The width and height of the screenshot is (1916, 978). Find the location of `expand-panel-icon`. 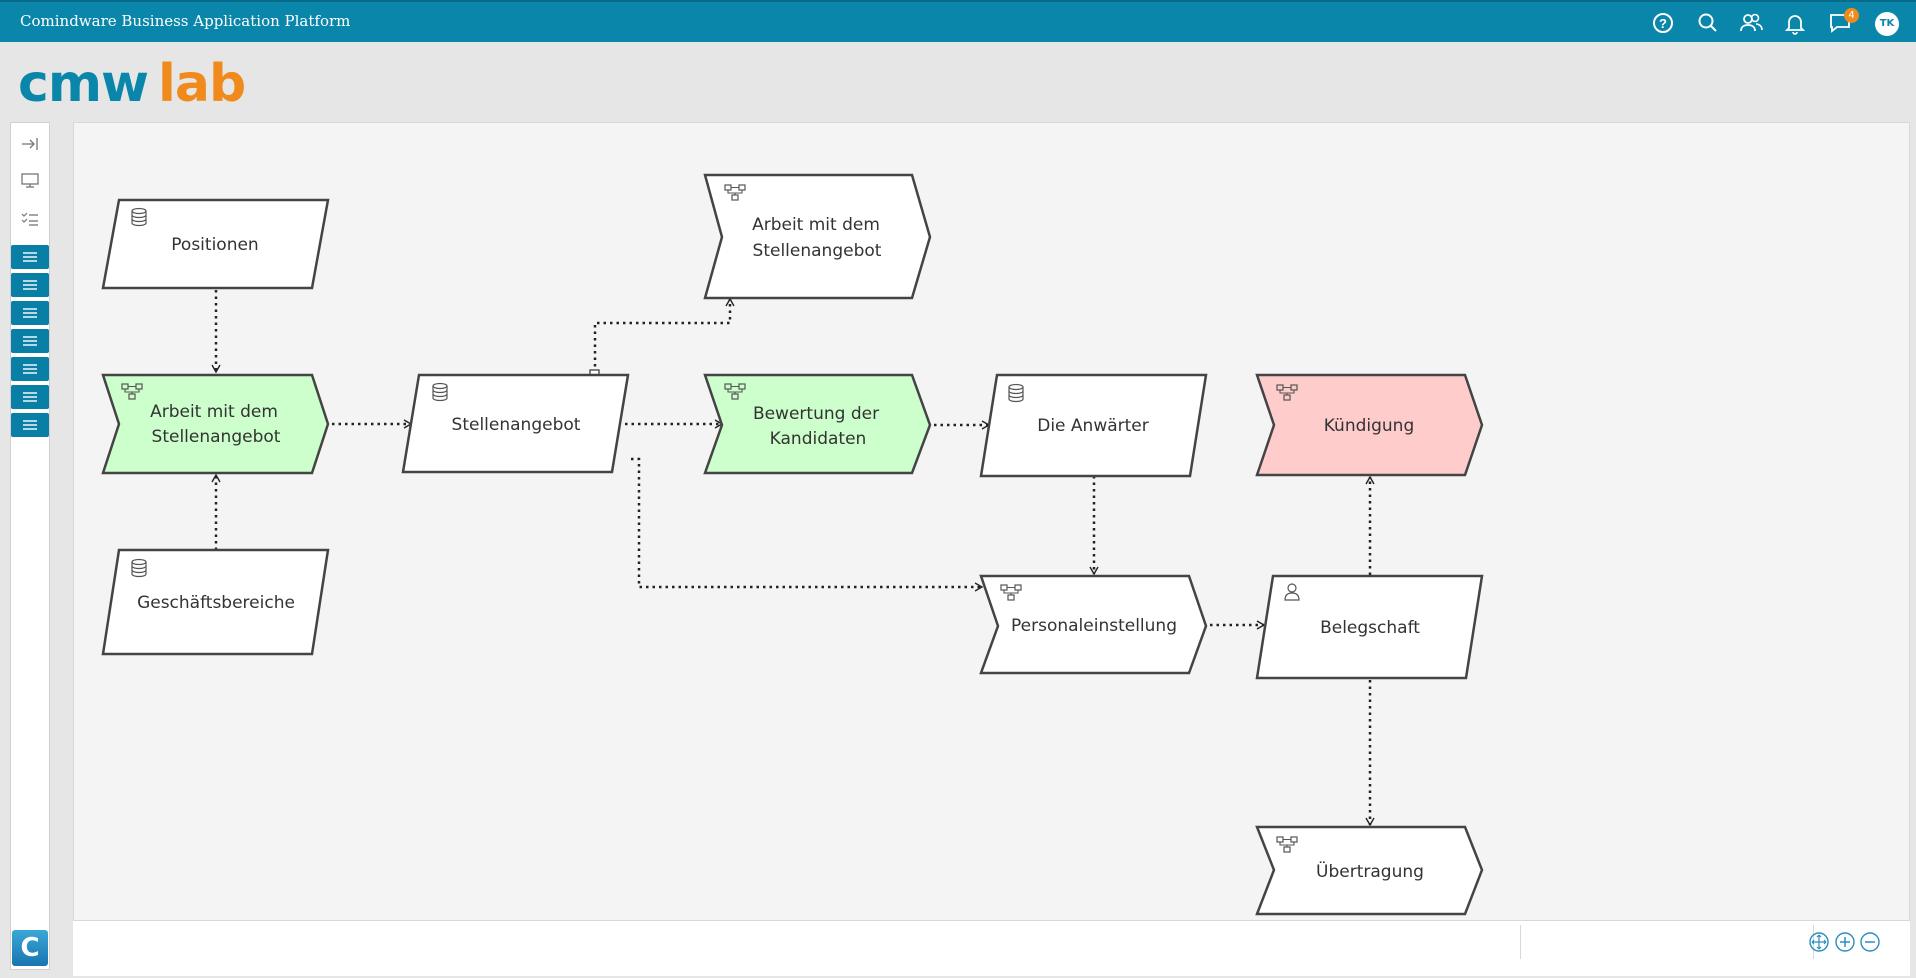

expand-panel-icon is located at coordinates (30, 144).